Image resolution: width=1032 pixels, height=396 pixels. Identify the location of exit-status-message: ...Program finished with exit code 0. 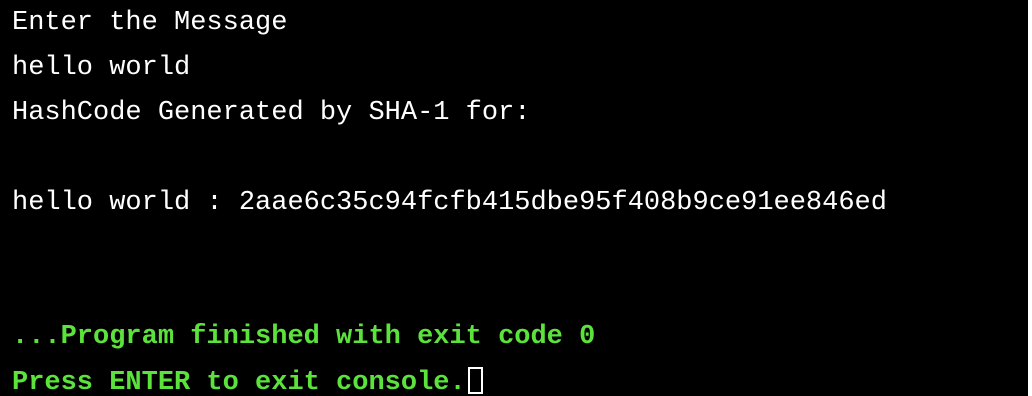
(304, 337).